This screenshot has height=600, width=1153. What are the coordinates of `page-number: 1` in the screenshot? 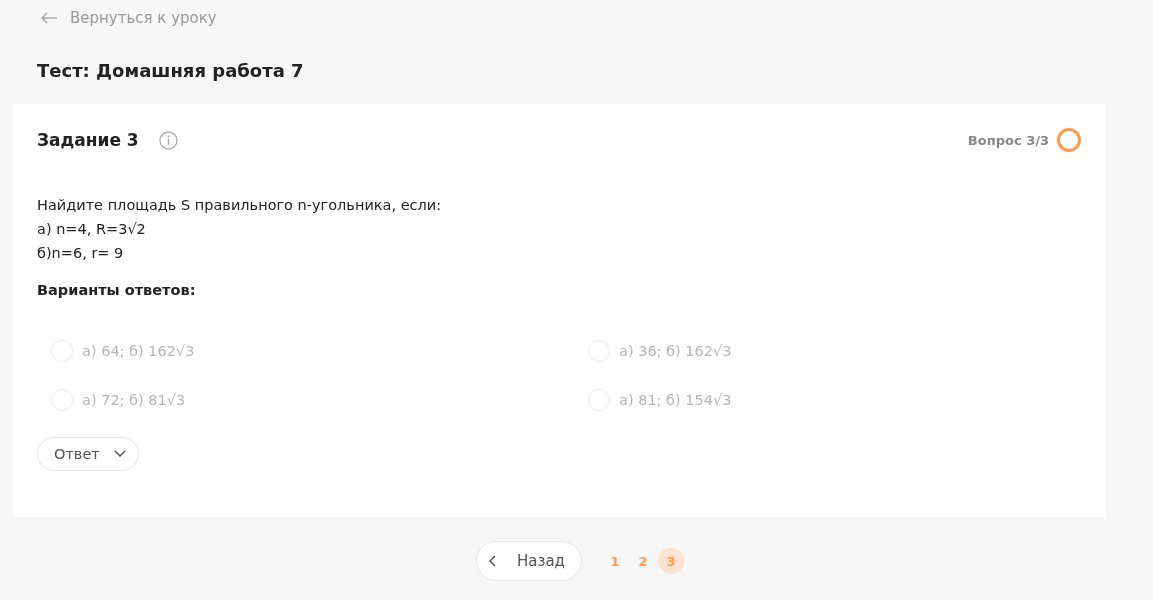 It's located at (615, 561).